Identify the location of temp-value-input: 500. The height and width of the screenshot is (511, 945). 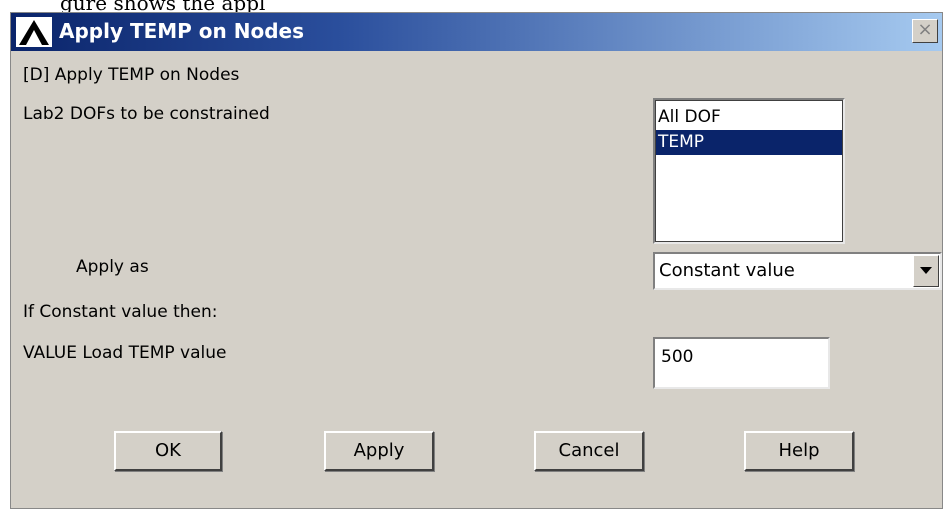
(741, 363).